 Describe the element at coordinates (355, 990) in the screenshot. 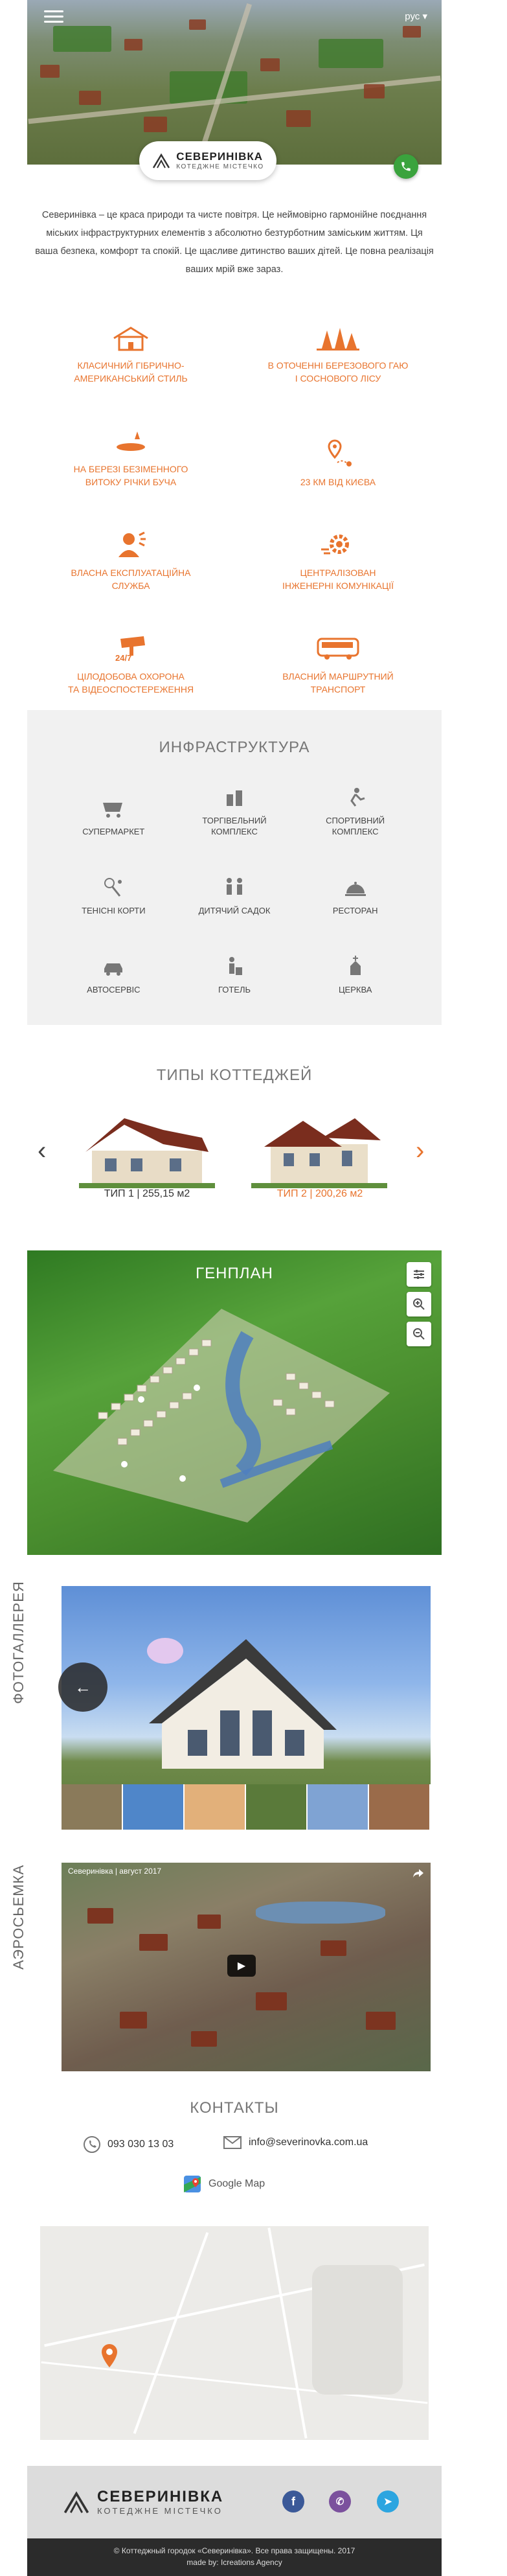

I see `infra-label: ЦЕРКВА` at that location.